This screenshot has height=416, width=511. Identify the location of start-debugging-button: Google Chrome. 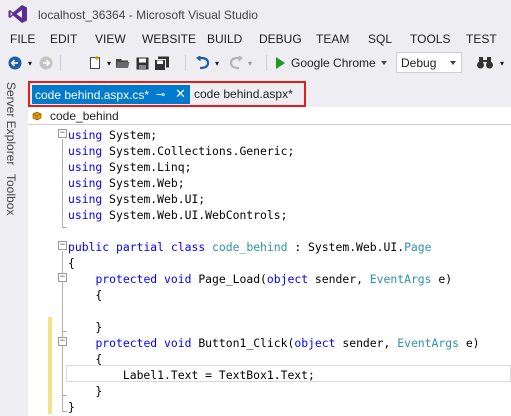
(331, 63).